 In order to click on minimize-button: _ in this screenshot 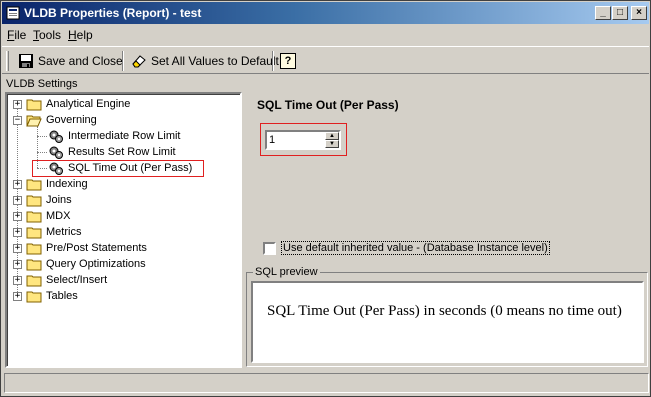, I will do `click(603, 13)`.